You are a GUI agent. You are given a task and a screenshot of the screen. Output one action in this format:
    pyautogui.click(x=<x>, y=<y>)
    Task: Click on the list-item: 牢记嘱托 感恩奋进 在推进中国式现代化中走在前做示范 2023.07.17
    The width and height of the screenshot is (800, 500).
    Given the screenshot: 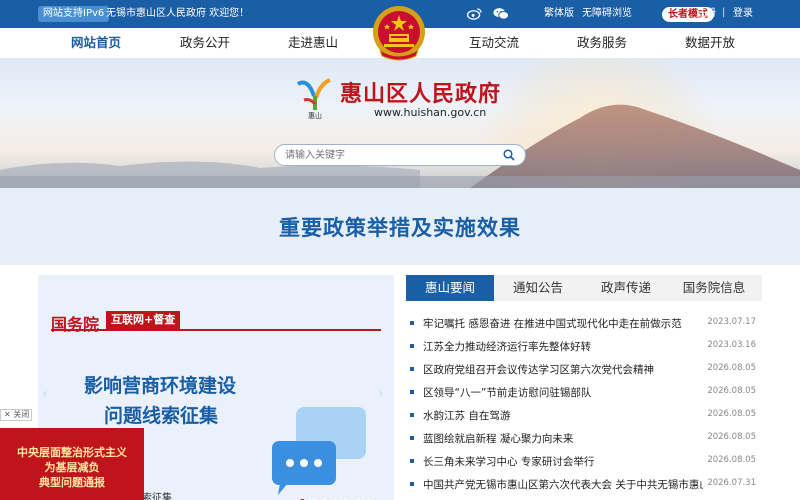 What is the action you would take?
    pyautogui.click(x=584, y=323)
    